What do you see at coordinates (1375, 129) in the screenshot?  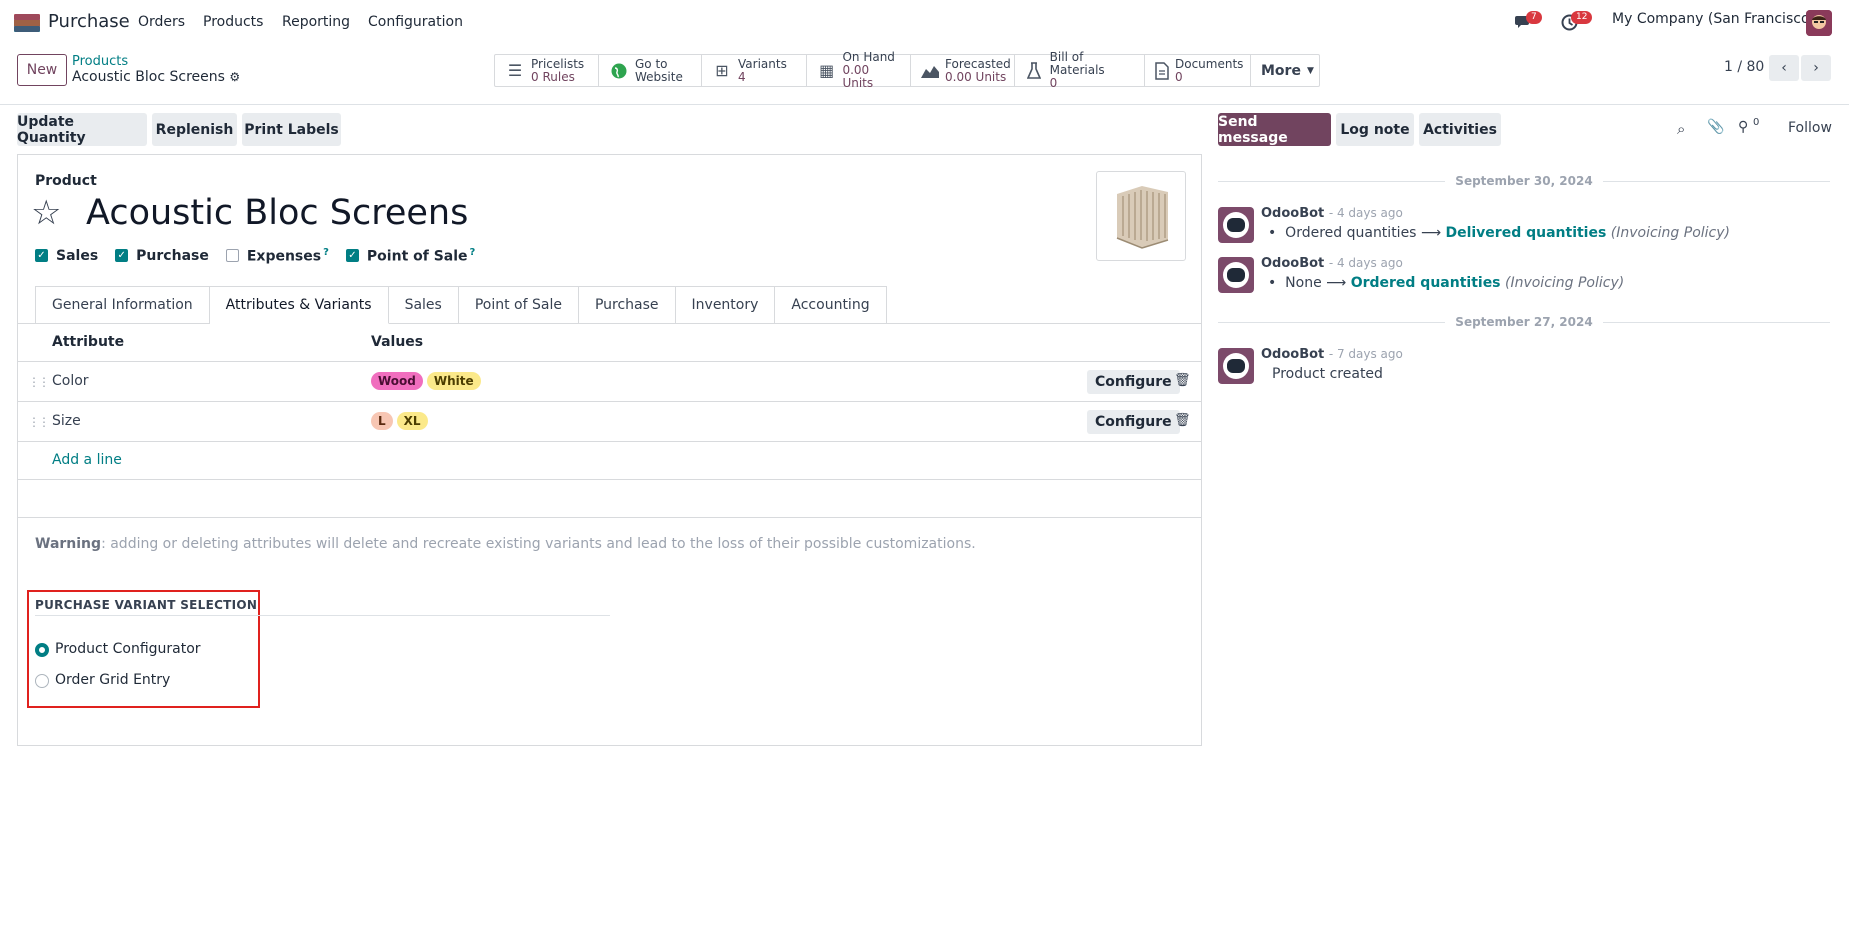 I see `log-note-button: Log note` at bounding box center [1375, 129].